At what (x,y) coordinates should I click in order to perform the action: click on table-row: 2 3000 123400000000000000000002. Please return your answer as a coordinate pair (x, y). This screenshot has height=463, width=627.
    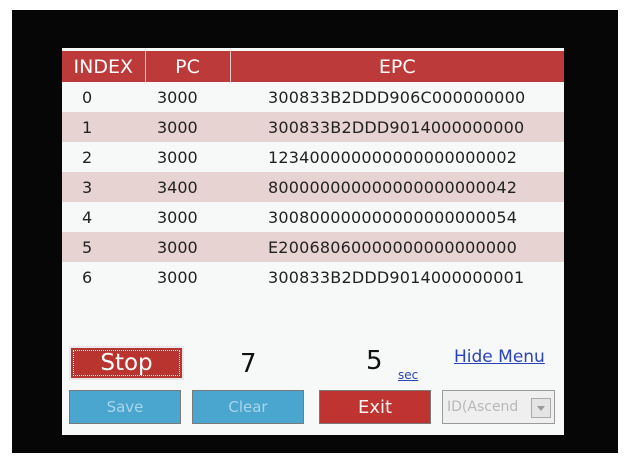
    Looking at the image, I should click on (313, 157).